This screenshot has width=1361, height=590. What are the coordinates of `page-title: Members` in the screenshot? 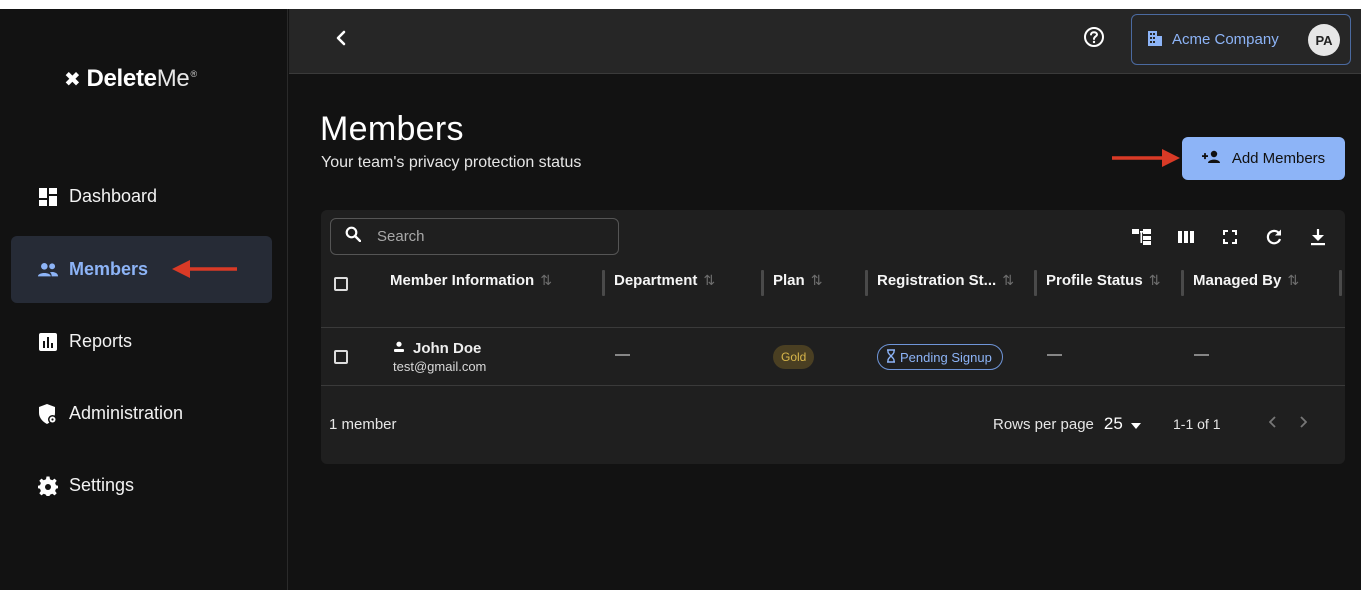 It's located at (392, 129).